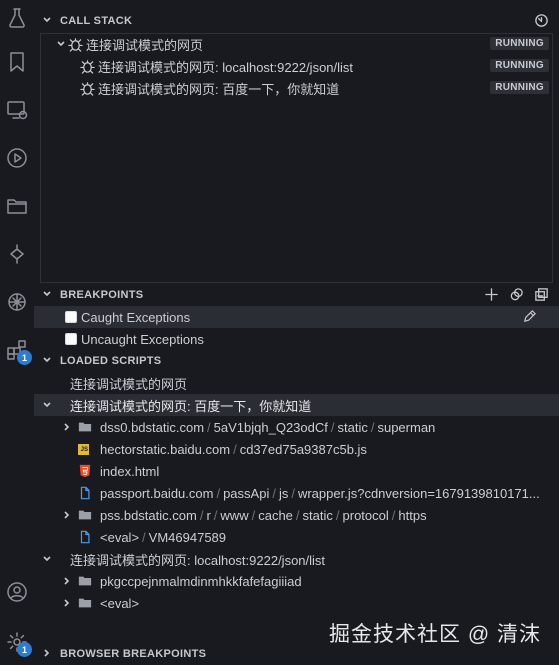 This screenshot has width=559, height=665. Describe the element at coordinates (24, 649) in the screenshot. I see `settings-badge: 1` at that location.